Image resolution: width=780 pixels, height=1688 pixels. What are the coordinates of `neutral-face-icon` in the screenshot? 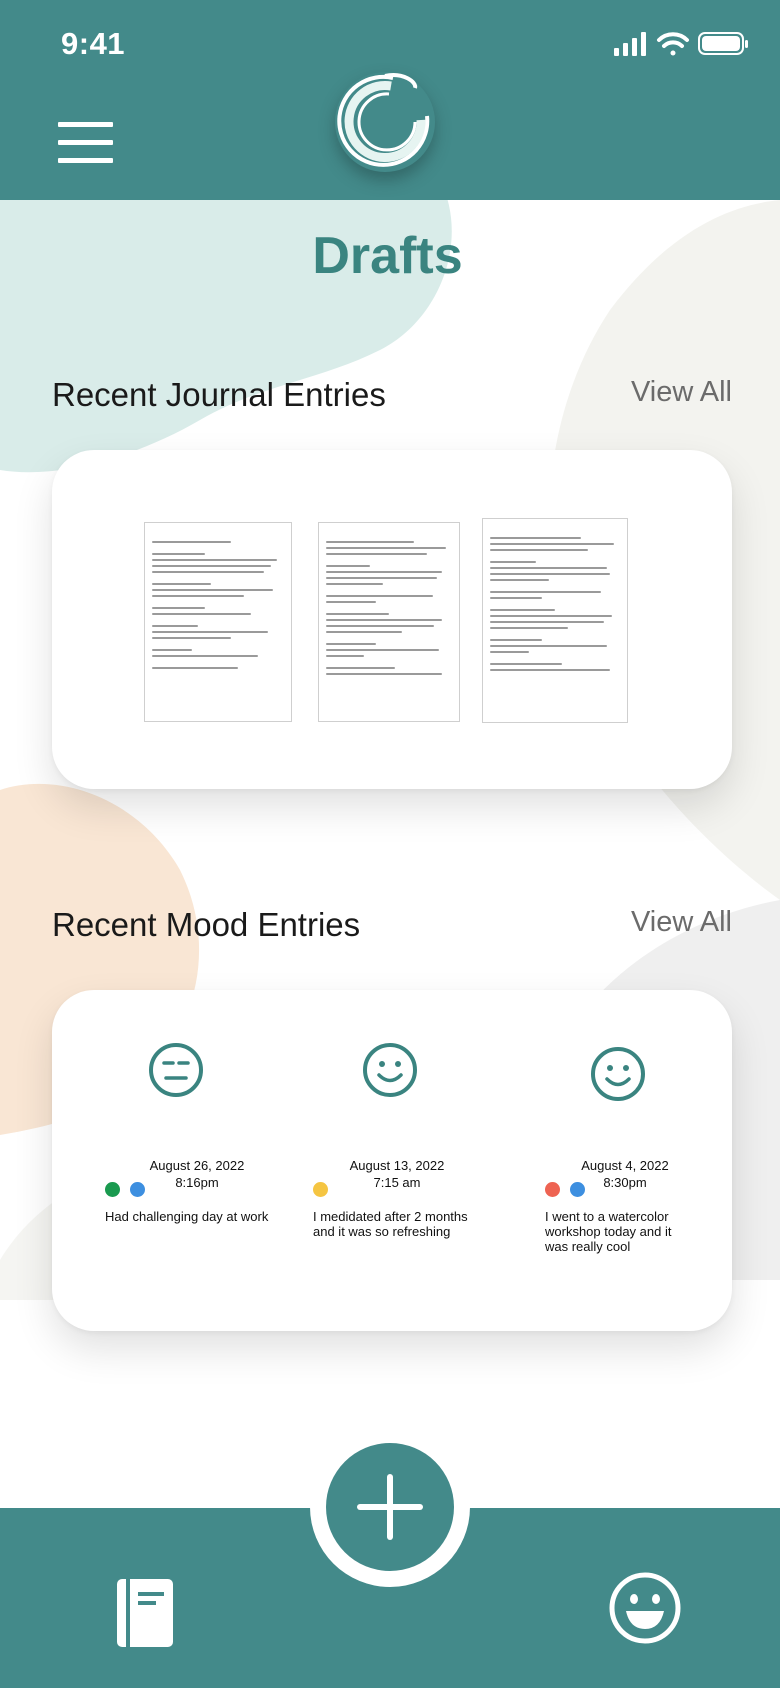 It's located at (176, 1070).